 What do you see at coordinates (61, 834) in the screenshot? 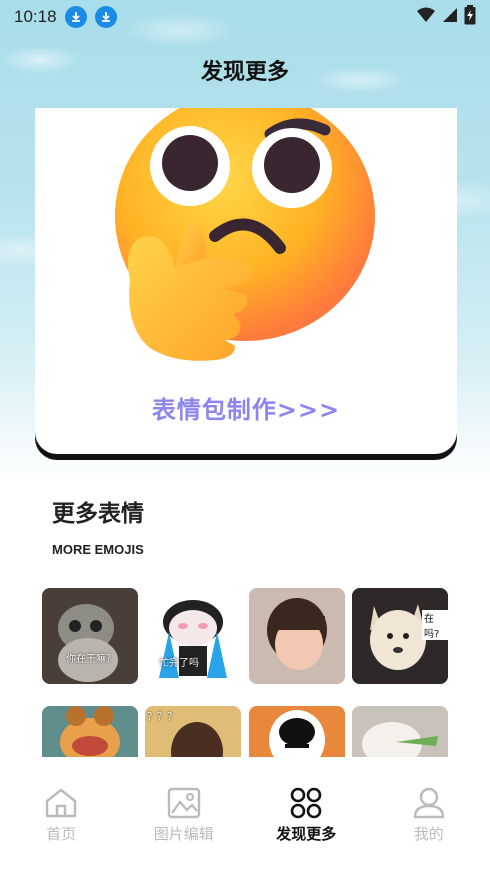
I see `nav-label-home: 首页` at bounding box center [61, 834].